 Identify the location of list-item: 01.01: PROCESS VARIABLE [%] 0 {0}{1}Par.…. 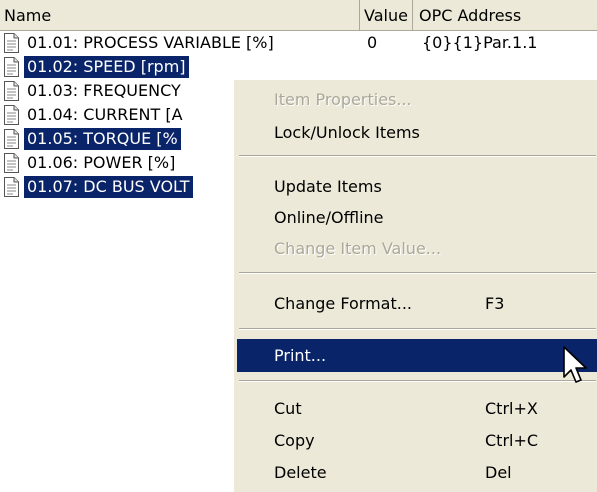
(298, 43).